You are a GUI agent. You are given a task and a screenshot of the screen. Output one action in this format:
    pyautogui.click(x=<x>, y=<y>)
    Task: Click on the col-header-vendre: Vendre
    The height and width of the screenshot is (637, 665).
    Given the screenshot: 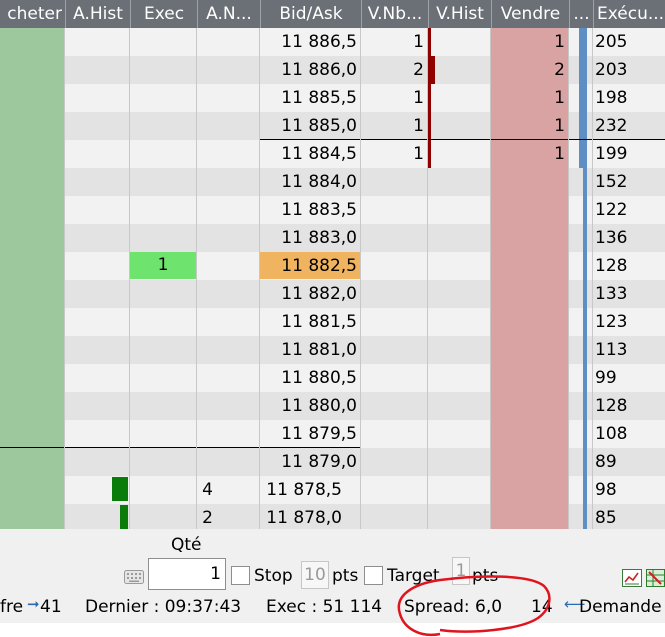 What is the action you would take?
    pyautogui.click(x=530, y=14)
    